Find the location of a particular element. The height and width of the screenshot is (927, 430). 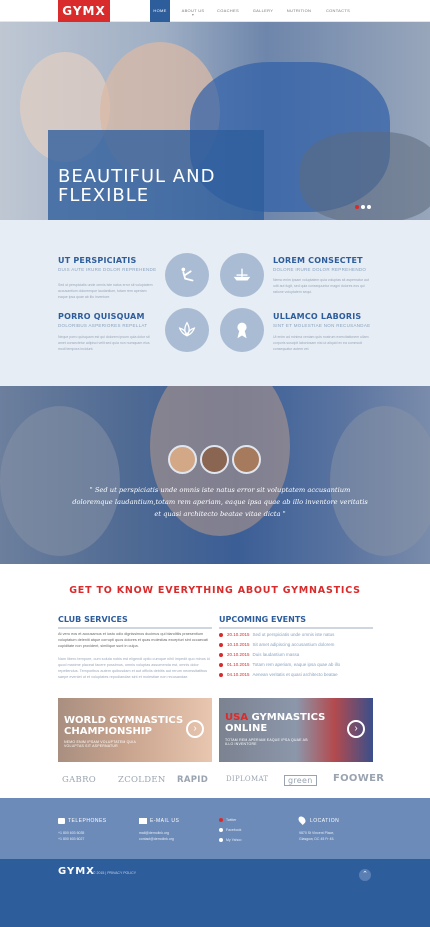

event-item: 20.10.2015 Duis laudantium massa is located at coordinates (259, 655).